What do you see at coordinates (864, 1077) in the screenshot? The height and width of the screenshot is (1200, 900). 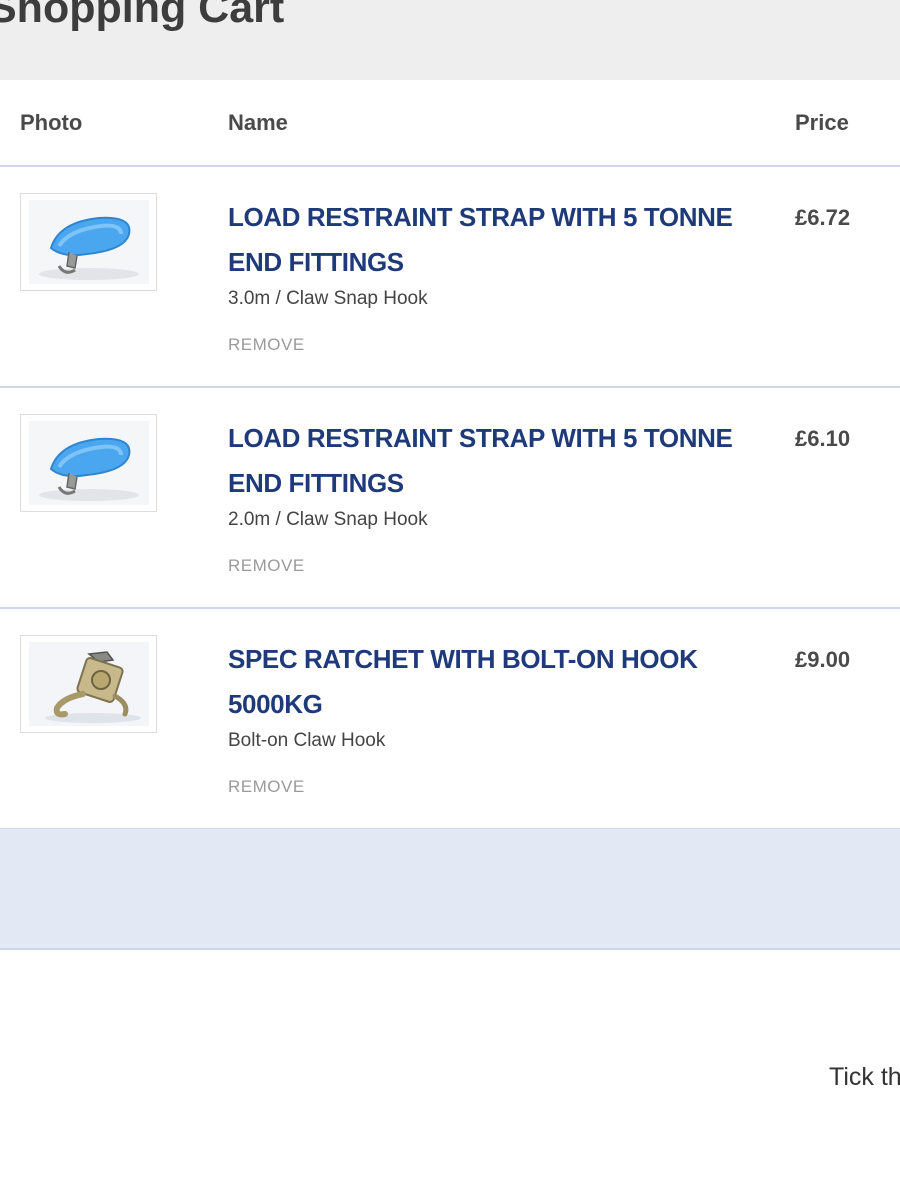 I see `terms-checkbox-label: Tick th` at bounding box center [864, 1077].